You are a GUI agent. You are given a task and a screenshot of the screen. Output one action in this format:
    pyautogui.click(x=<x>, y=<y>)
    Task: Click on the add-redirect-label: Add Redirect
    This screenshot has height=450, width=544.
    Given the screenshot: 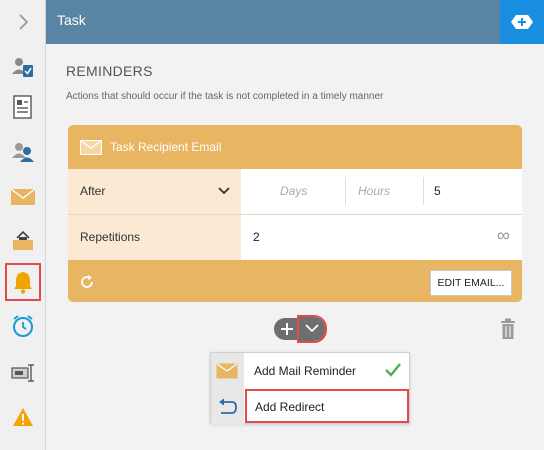 What is the action you would take?
    pyautogui.click(x=290, y=407)
    